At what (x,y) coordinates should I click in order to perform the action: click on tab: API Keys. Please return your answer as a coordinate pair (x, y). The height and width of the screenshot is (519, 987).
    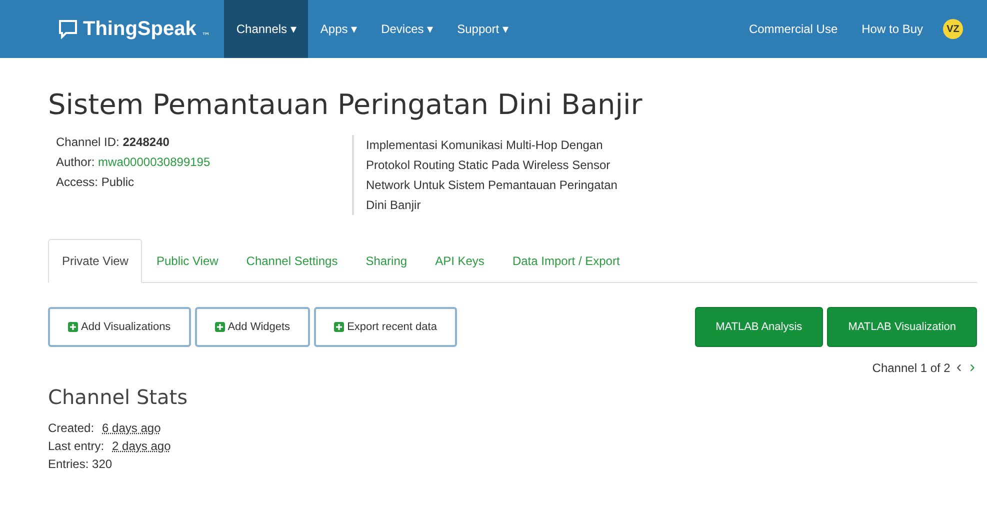
    Looking at the image, I should click on (459, 261).